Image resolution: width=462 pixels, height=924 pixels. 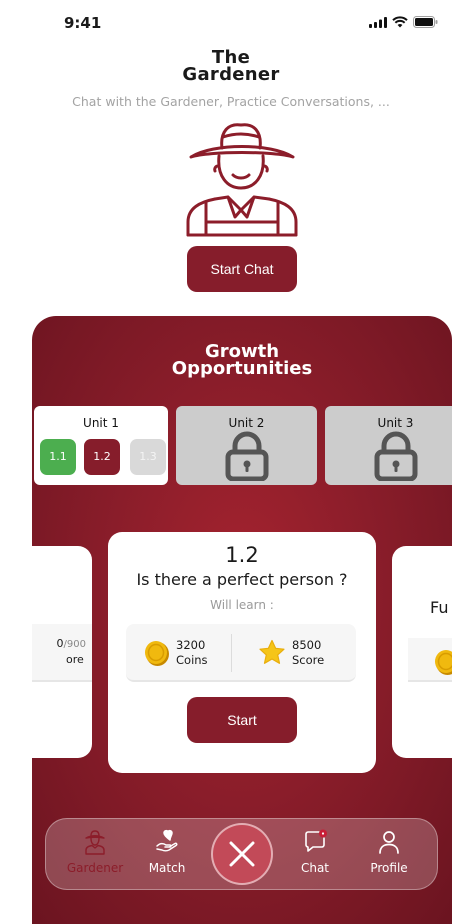 I want to click on lesson-chip-1-1: 1.1, so click(x=58, y=457).